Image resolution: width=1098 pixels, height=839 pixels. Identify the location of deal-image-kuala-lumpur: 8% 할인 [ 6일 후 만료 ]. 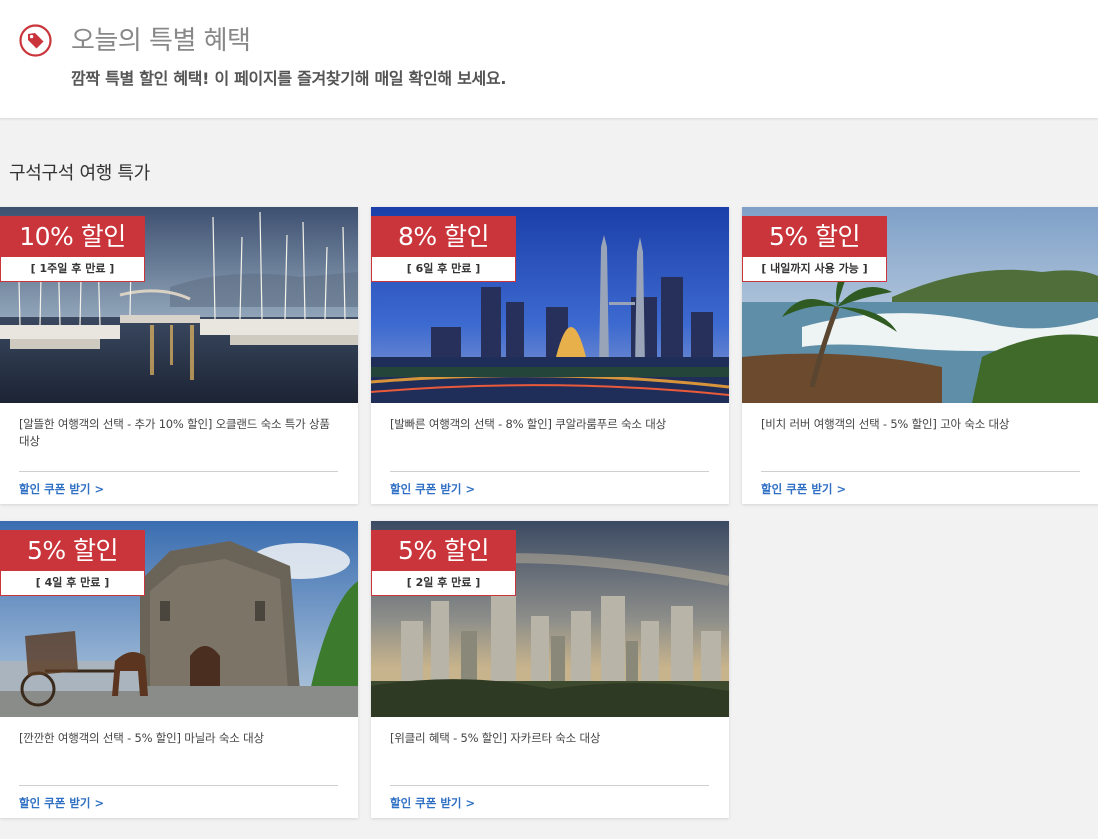
(550, 305).